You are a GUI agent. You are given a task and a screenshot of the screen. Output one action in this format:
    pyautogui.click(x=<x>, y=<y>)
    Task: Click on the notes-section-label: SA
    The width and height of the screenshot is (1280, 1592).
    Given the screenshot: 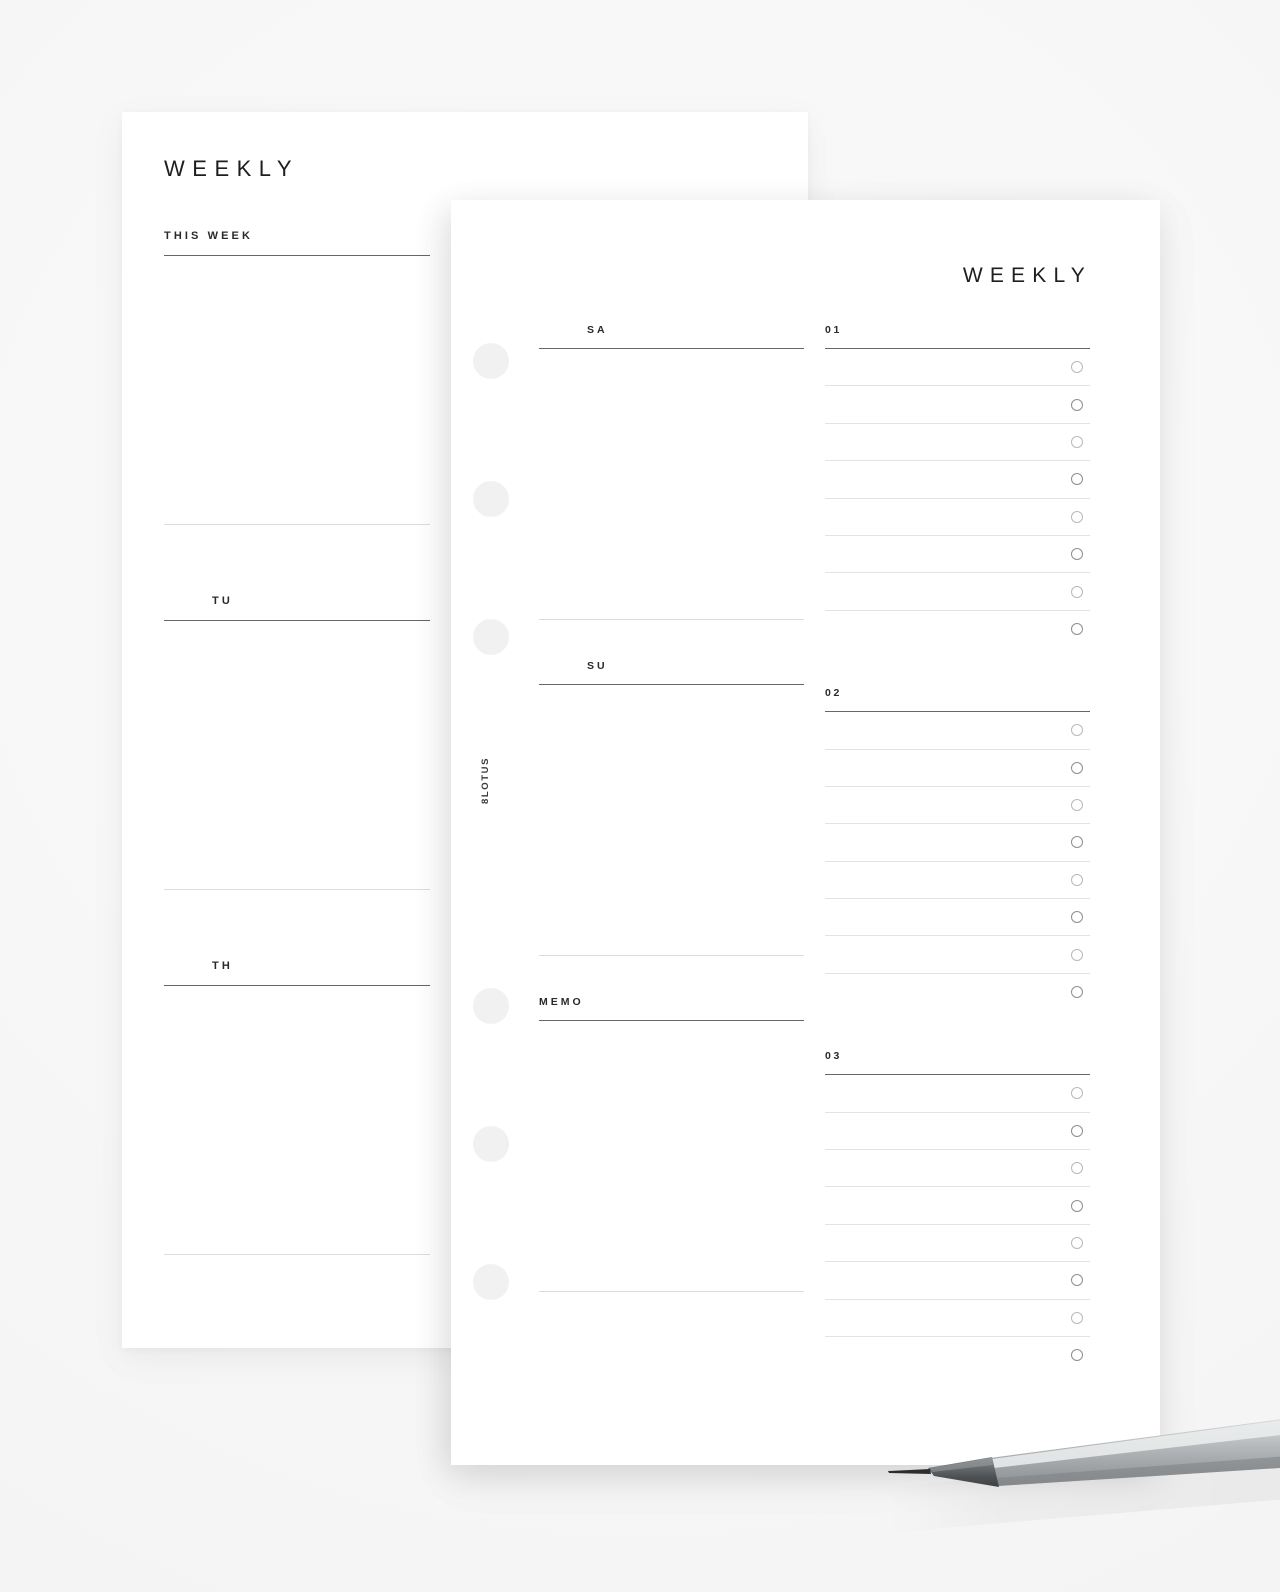 What is the action you would take?
    pyautogui.click(x=597, y=330)
    